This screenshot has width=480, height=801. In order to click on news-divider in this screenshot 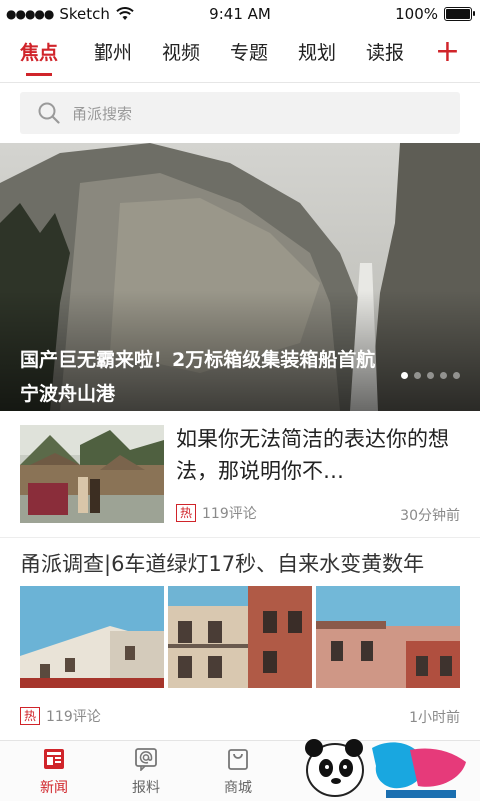, I will do `click(240, 537)`.